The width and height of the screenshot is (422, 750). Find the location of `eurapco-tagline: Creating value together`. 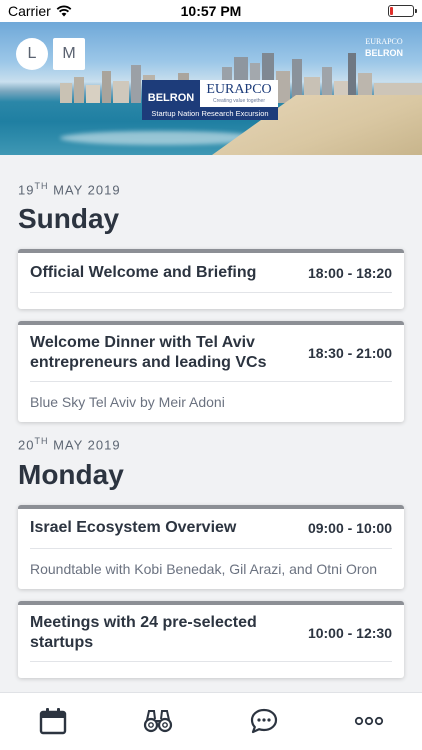

eurapco-tagline: Creating value together is located at coordinates (239, 101).